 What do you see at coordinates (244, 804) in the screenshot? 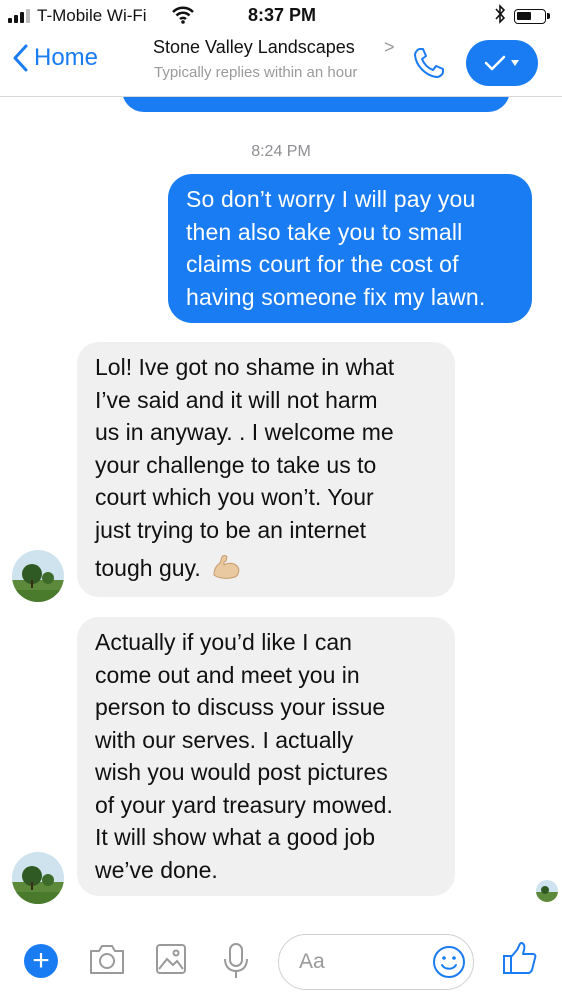
I see `message-line: of your yard treasury mowed.` at bounding box center [244, 804].